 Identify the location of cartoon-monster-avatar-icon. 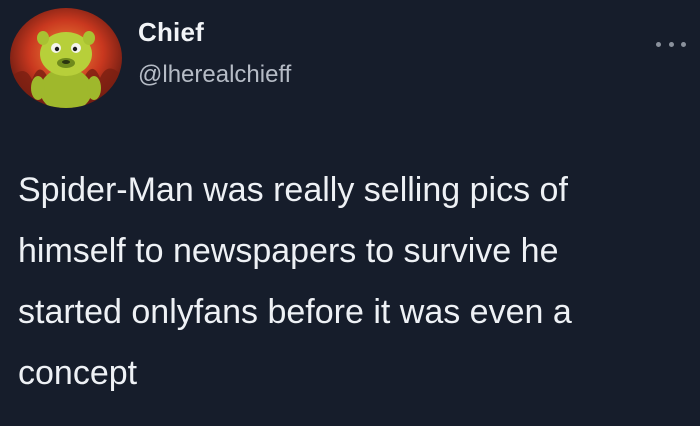
(66, 58).